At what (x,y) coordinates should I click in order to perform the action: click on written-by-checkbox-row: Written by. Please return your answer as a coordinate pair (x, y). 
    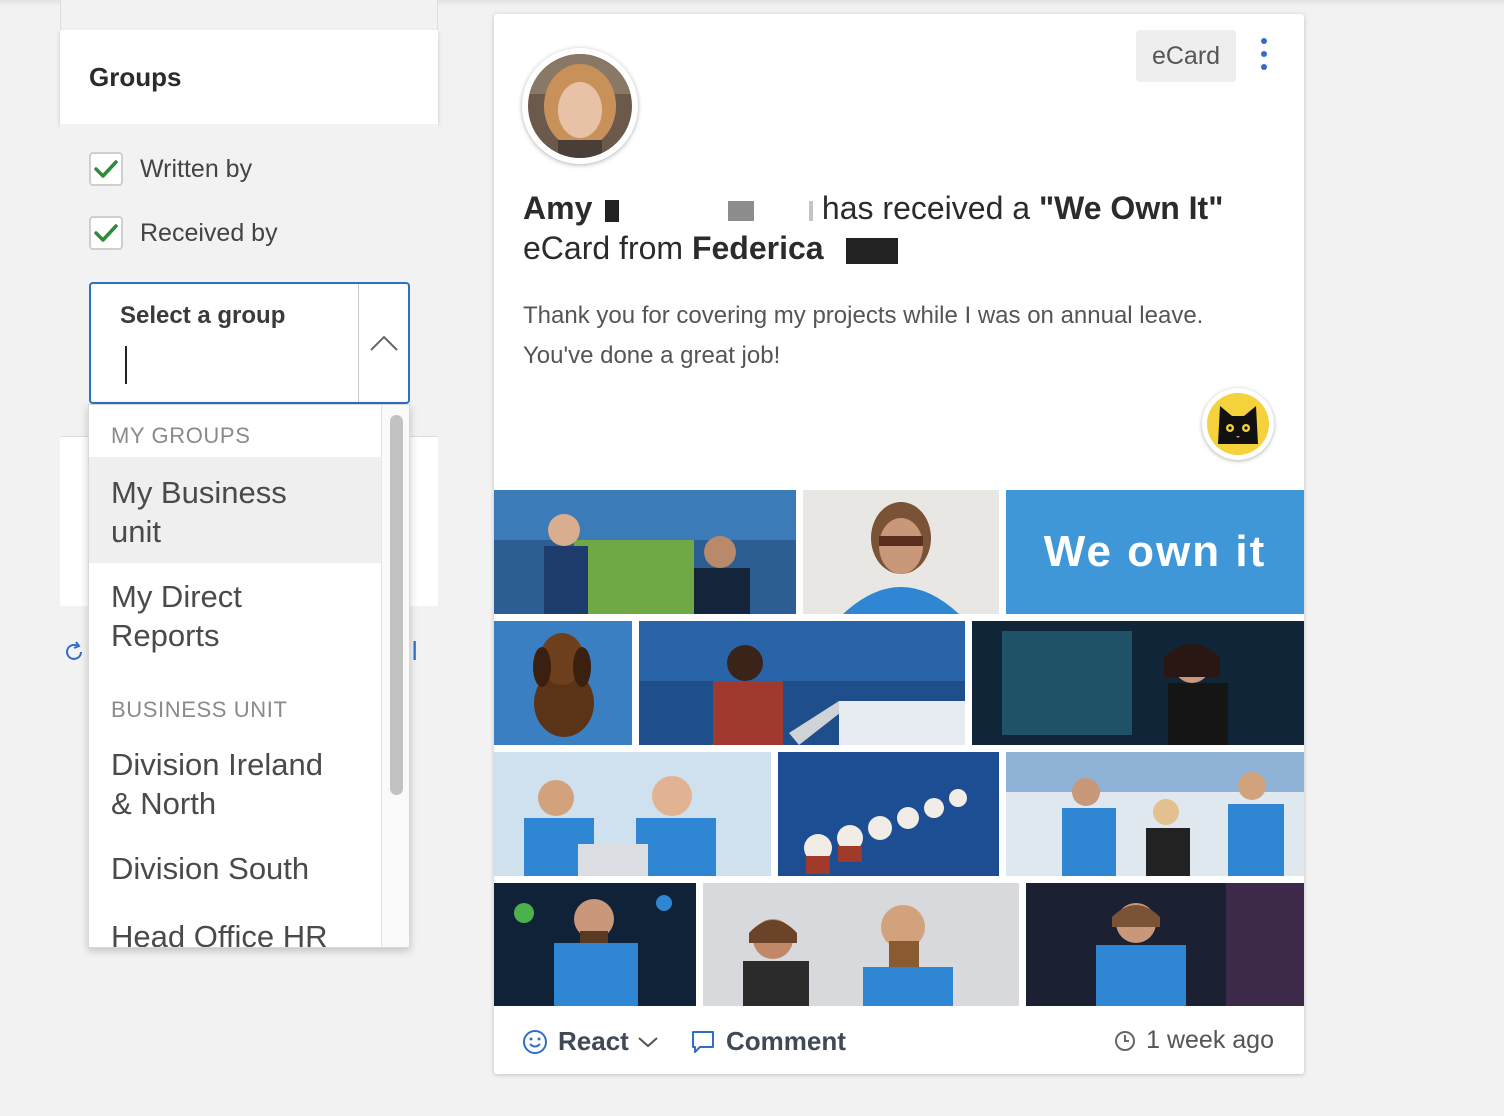
    Looking at the image, I should click on (170, 169).